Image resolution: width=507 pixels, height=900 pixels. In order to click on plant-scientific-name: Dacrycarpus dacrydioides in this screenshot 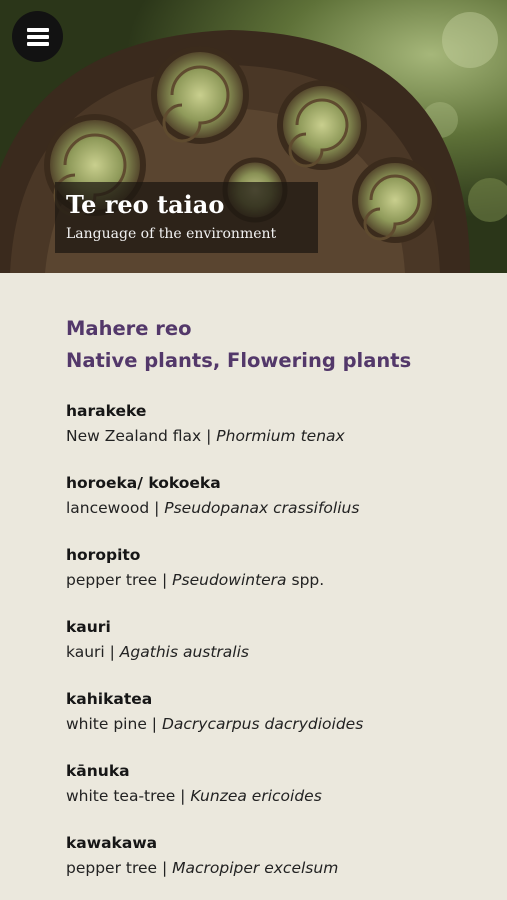, I will do `click(262, 724)`.